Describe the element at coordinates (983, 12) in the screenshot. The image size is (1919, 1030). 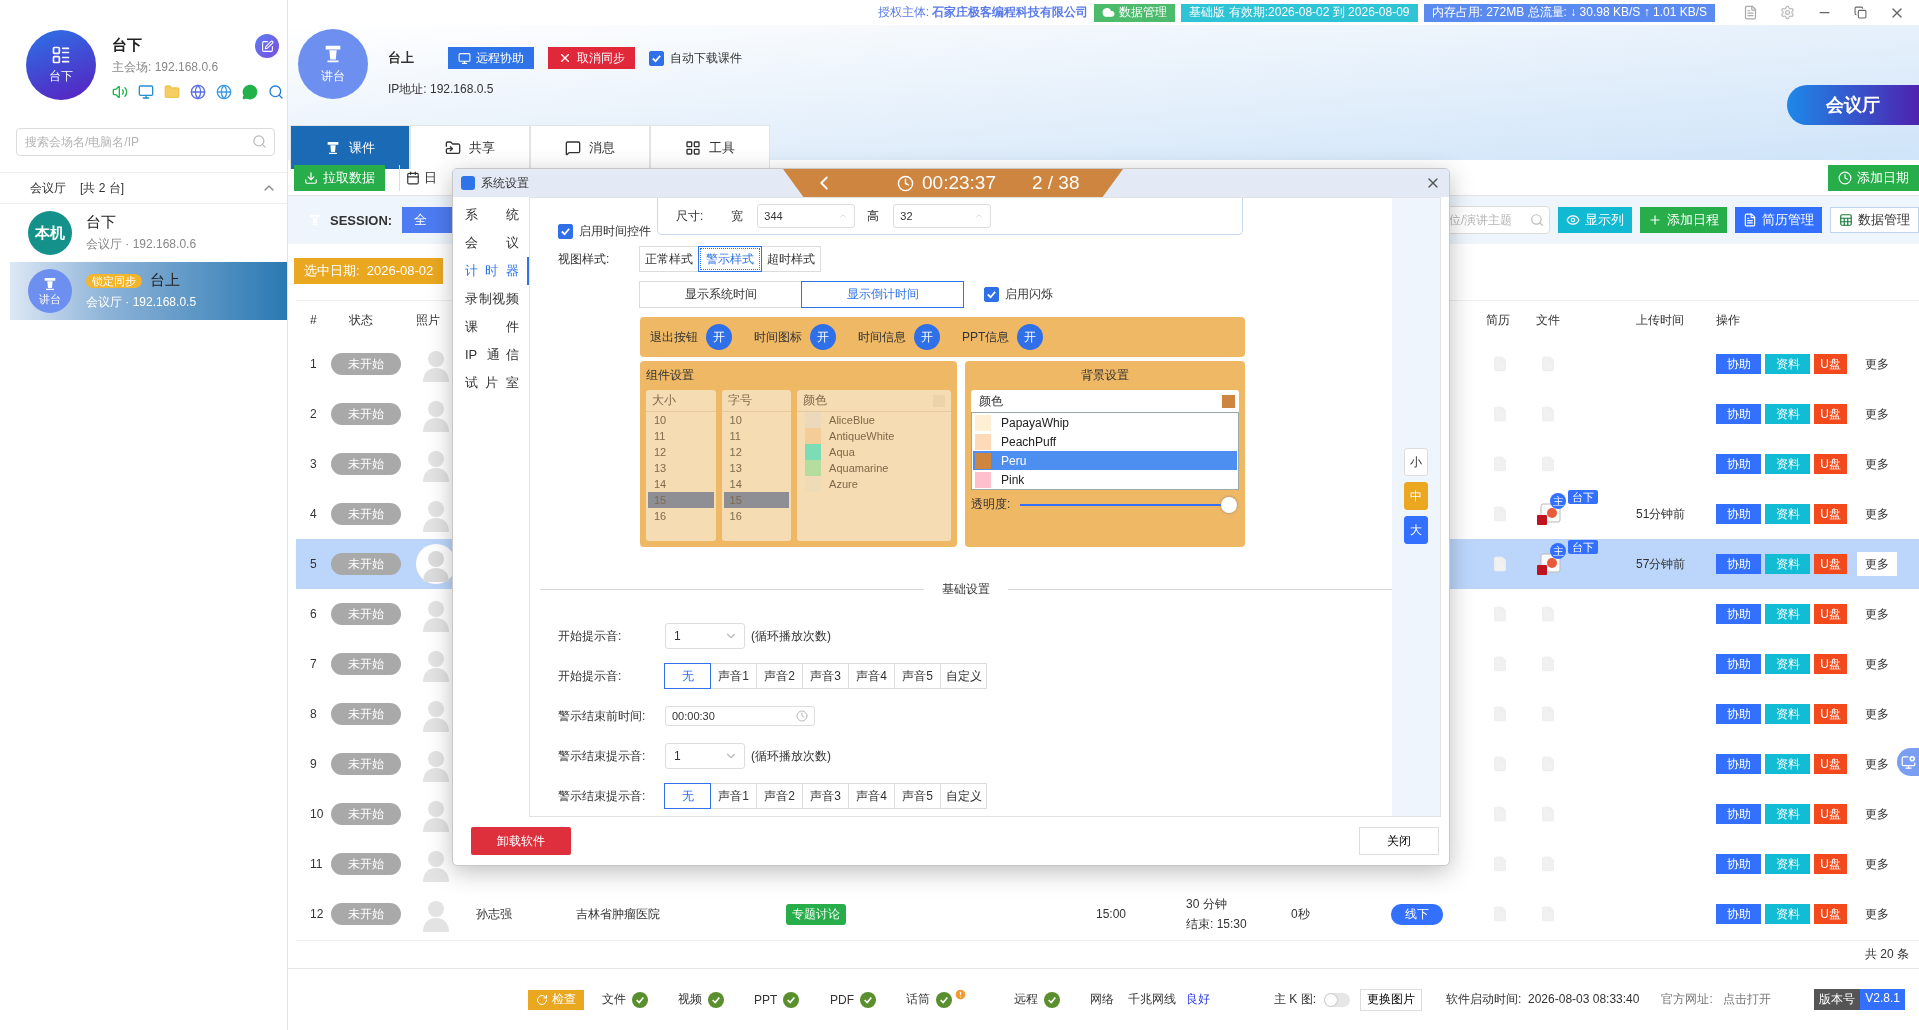
I see `license-holder: 授权主体: 石家庄极客编程科技有限公司` at that location.